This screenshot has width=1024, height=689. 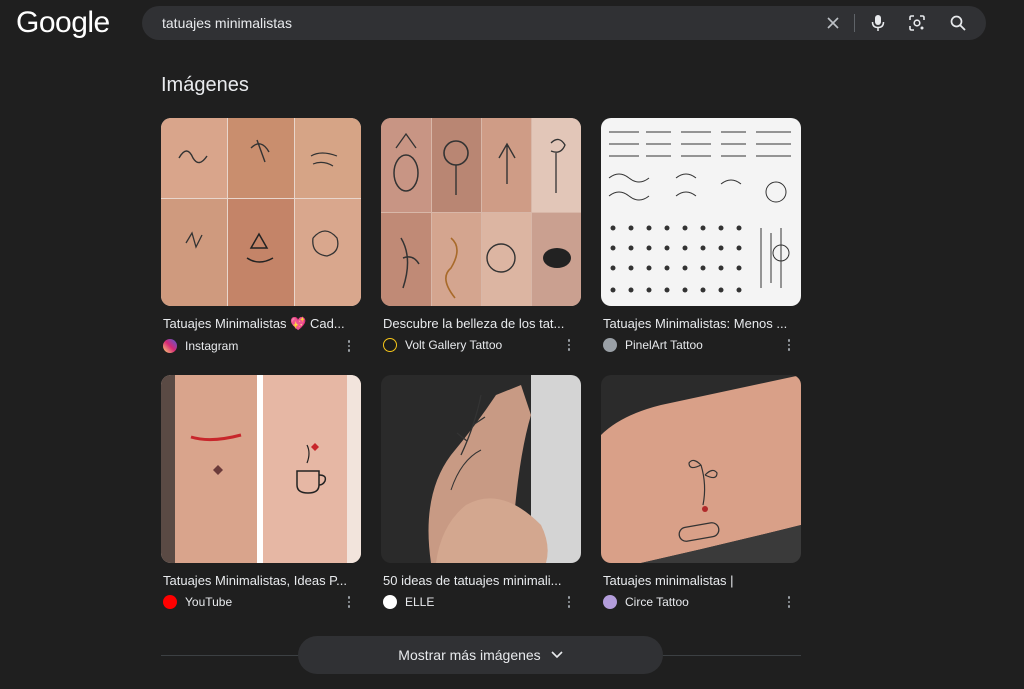 What do you see at coordinates (695, 580) in the screenshot?
I see `result-caption: Tatuajes minimalistas |` at bounding box center [695, 580].